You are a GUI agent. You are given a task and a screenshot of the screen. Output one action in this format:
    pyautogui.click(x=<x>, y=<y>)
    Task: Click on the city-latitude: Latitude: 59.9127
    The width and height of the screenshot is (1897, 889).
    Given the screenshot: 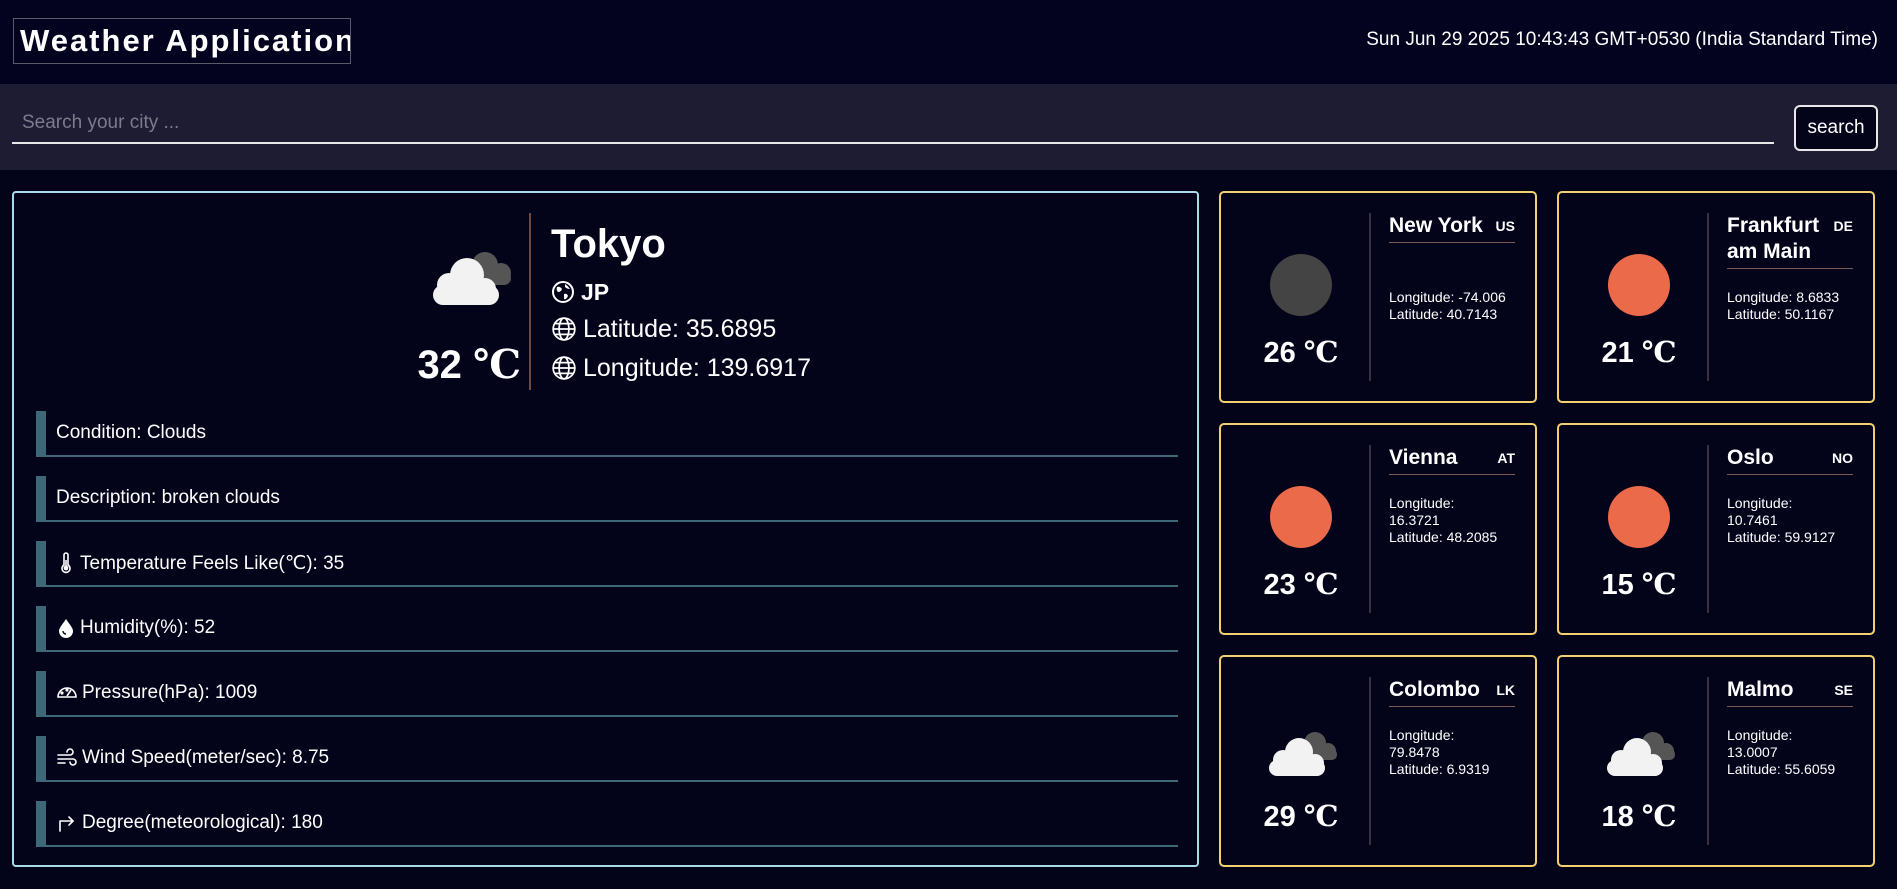 What is the action you would take?
    pyautogui.click(x=1781, y=537)
    